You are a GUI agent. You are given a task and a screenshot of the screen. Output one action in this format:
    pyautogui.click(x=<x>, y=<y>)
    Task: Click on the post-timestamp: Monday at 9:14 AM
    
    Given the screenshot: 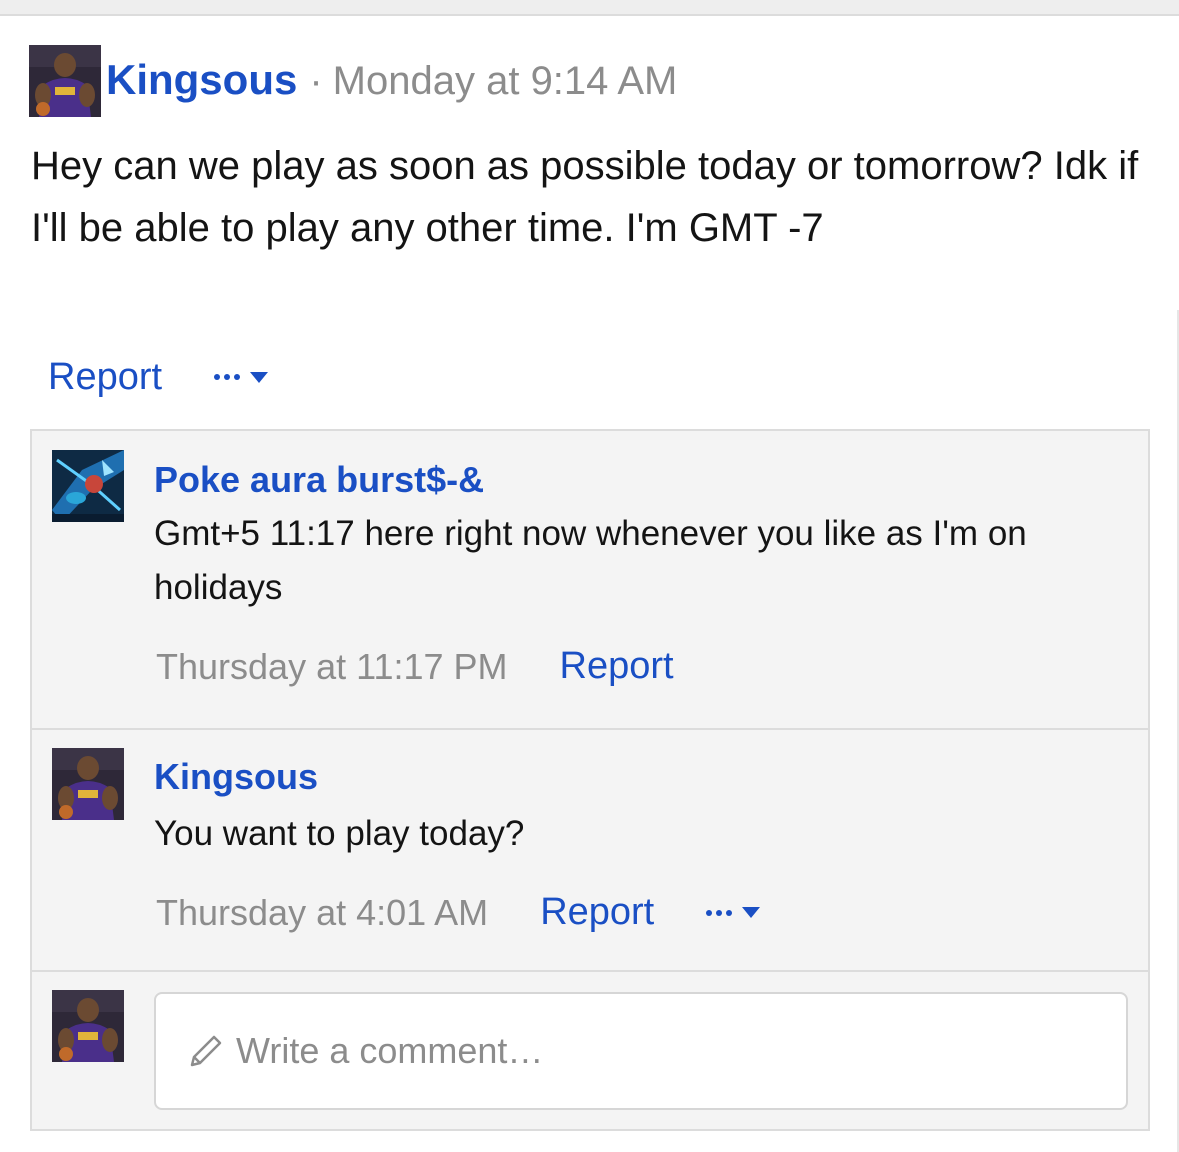 What is the action you would take?
    pyautogui.click(x=505, y=81)
    